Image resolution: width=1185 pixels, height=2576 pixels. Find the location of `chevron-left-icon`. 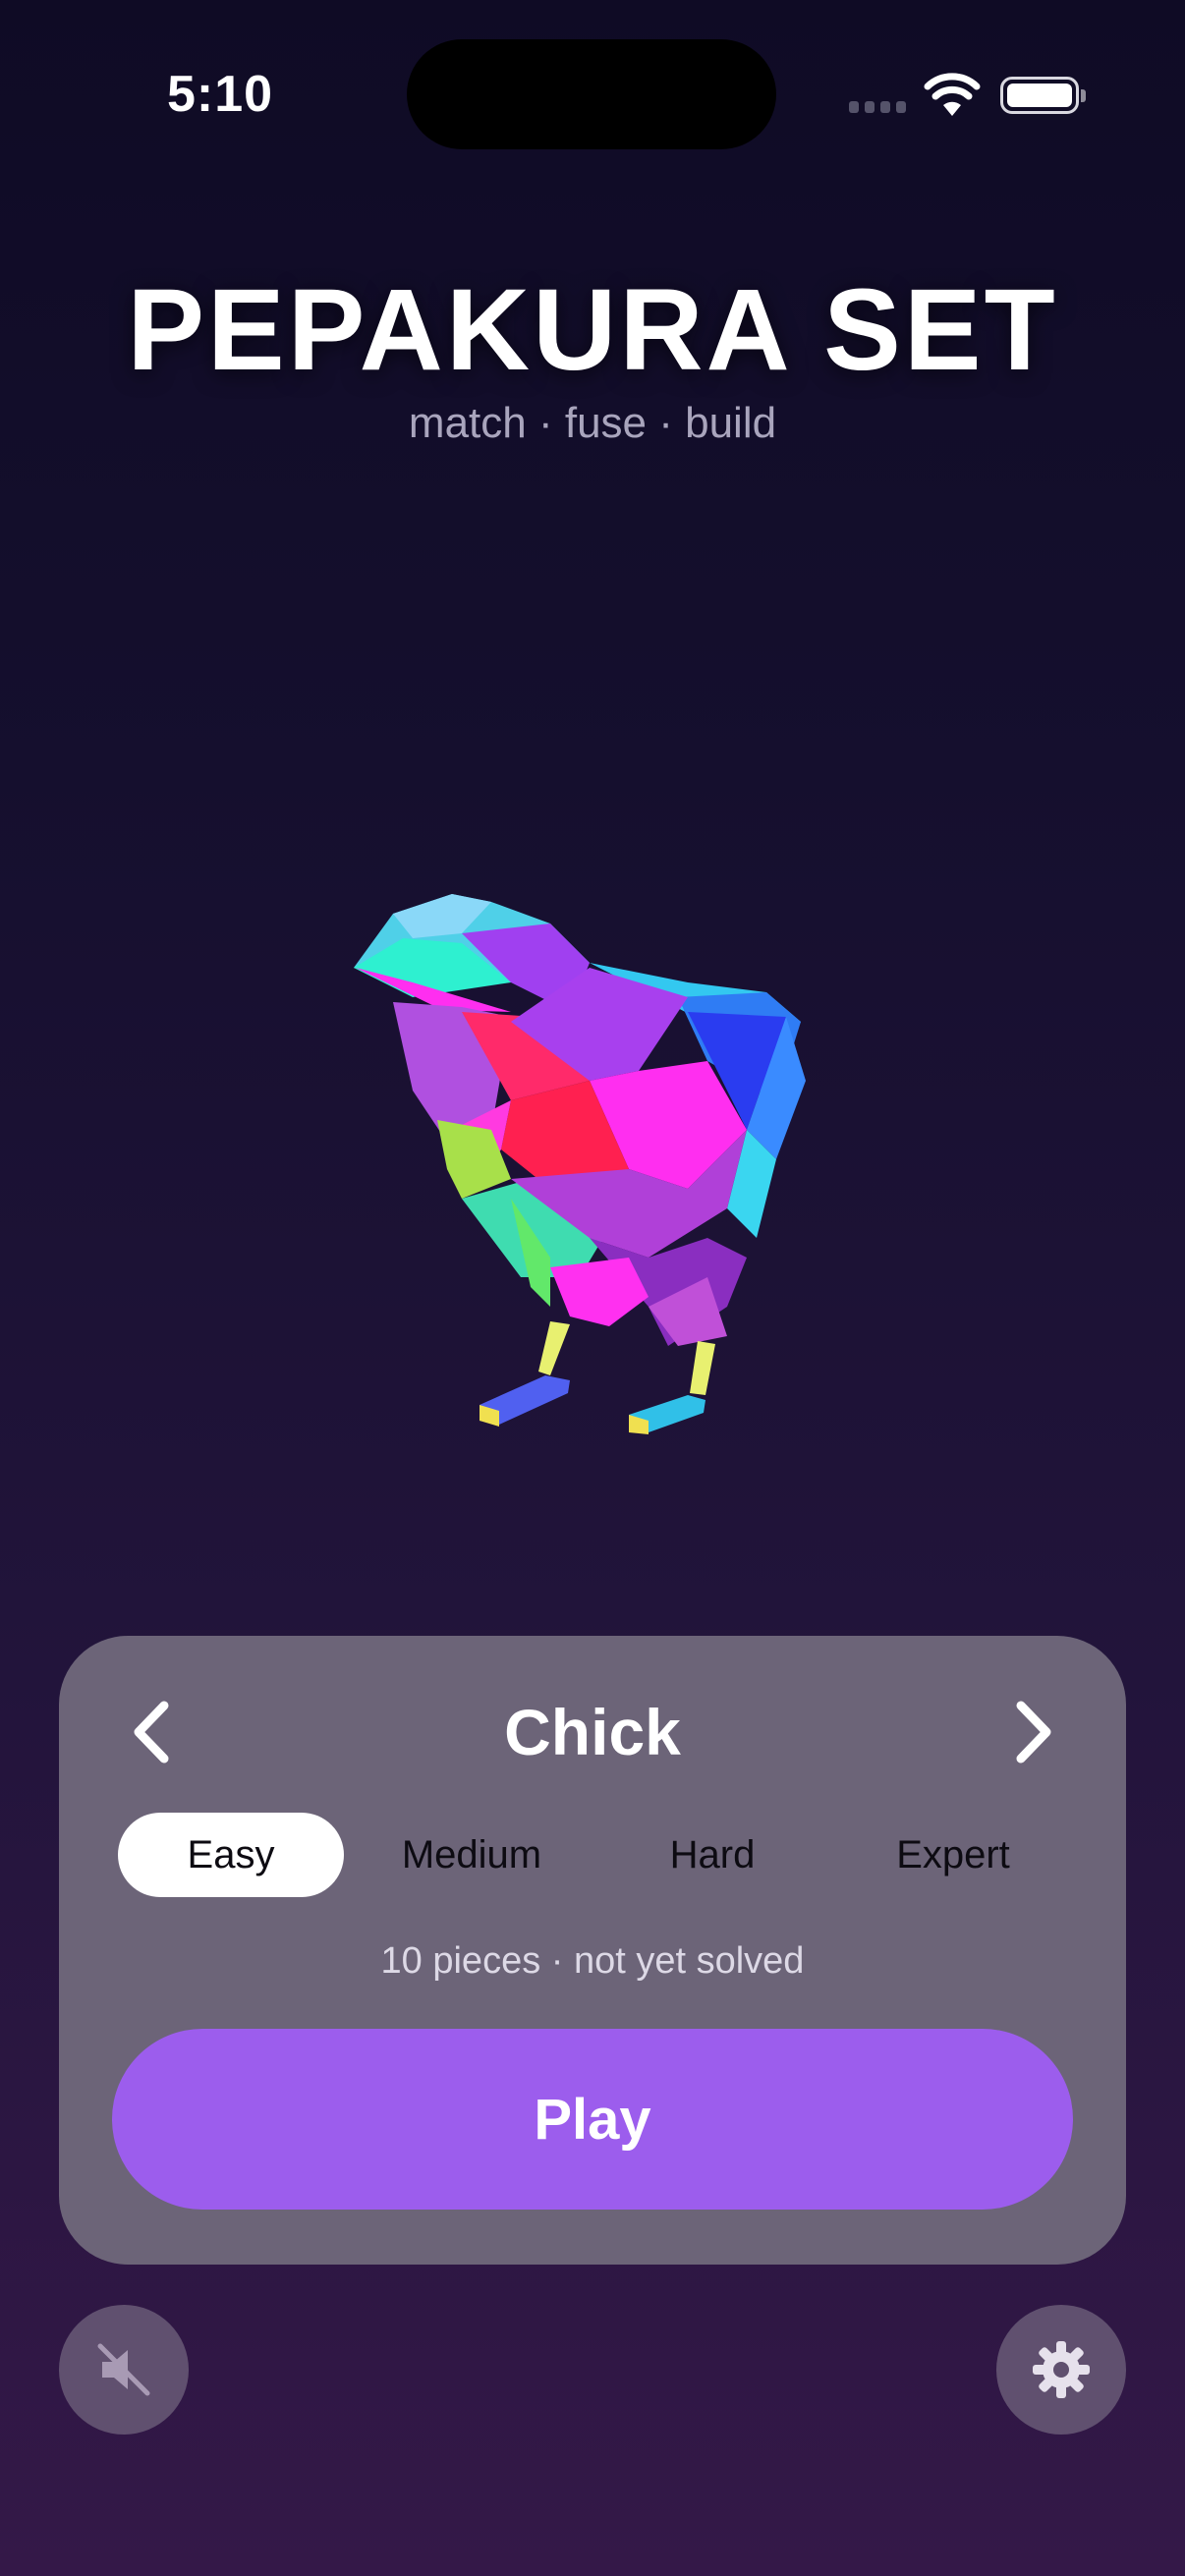

chevron-left-icon is located at coordinates (152, 1732).